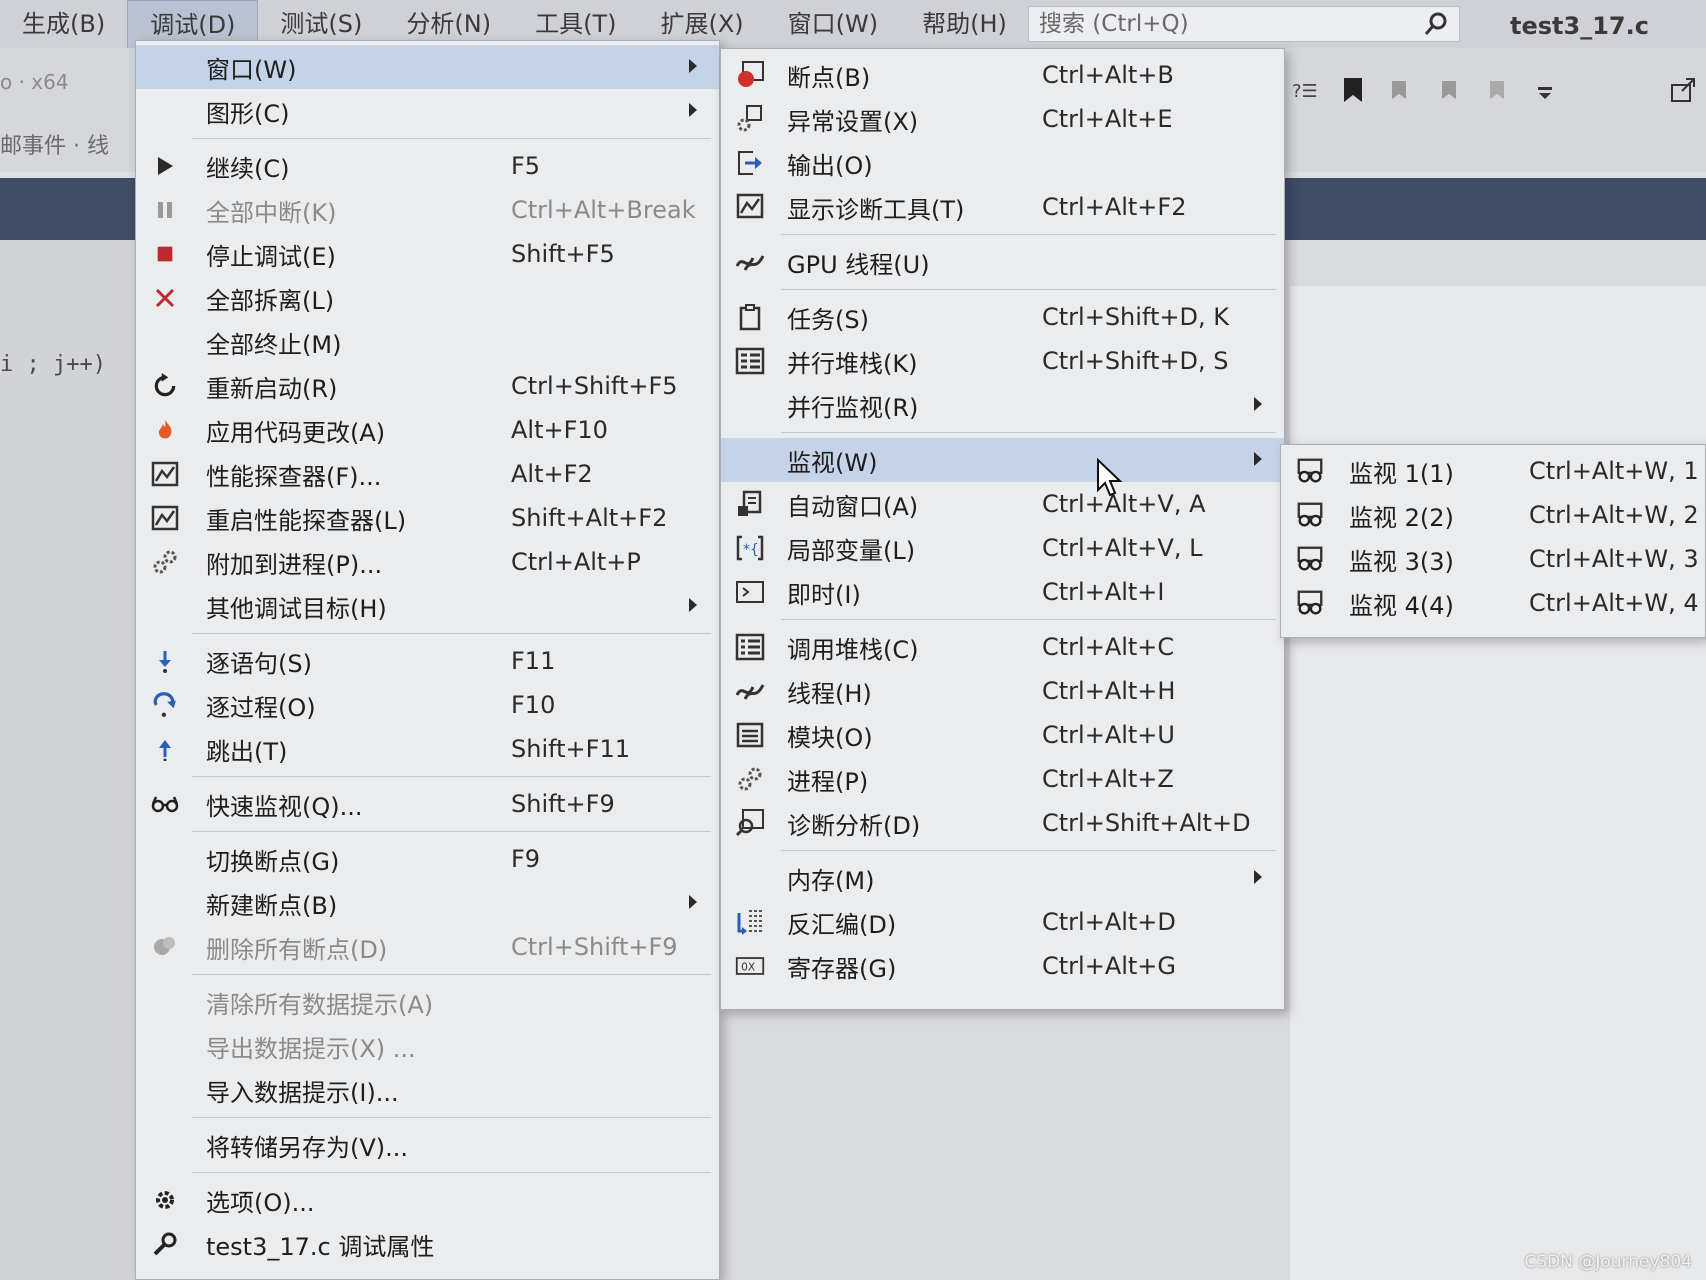  Describe the element at coordinates (1028, 432) in the screenshot. I see `window-submenu-separator` at that location.